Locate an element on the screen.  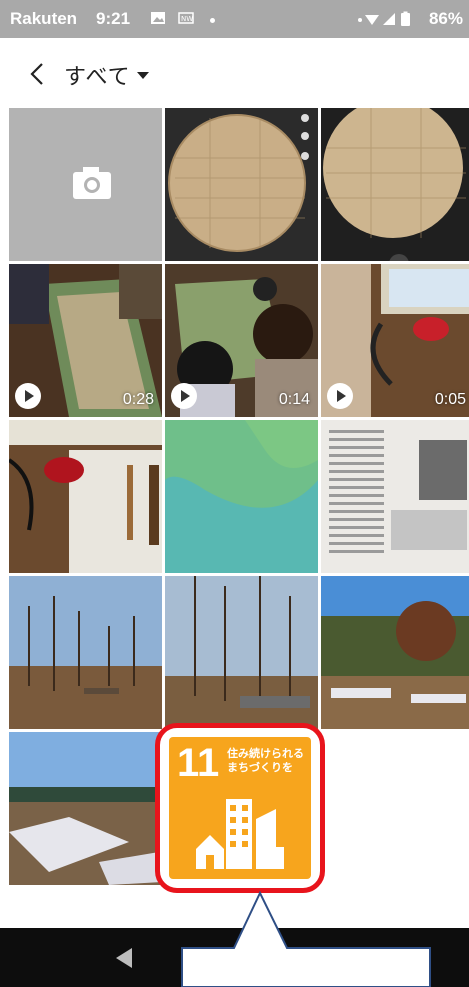
sdg-title: 住み続けられる まちづくりを is located at coordinates (265, 761).